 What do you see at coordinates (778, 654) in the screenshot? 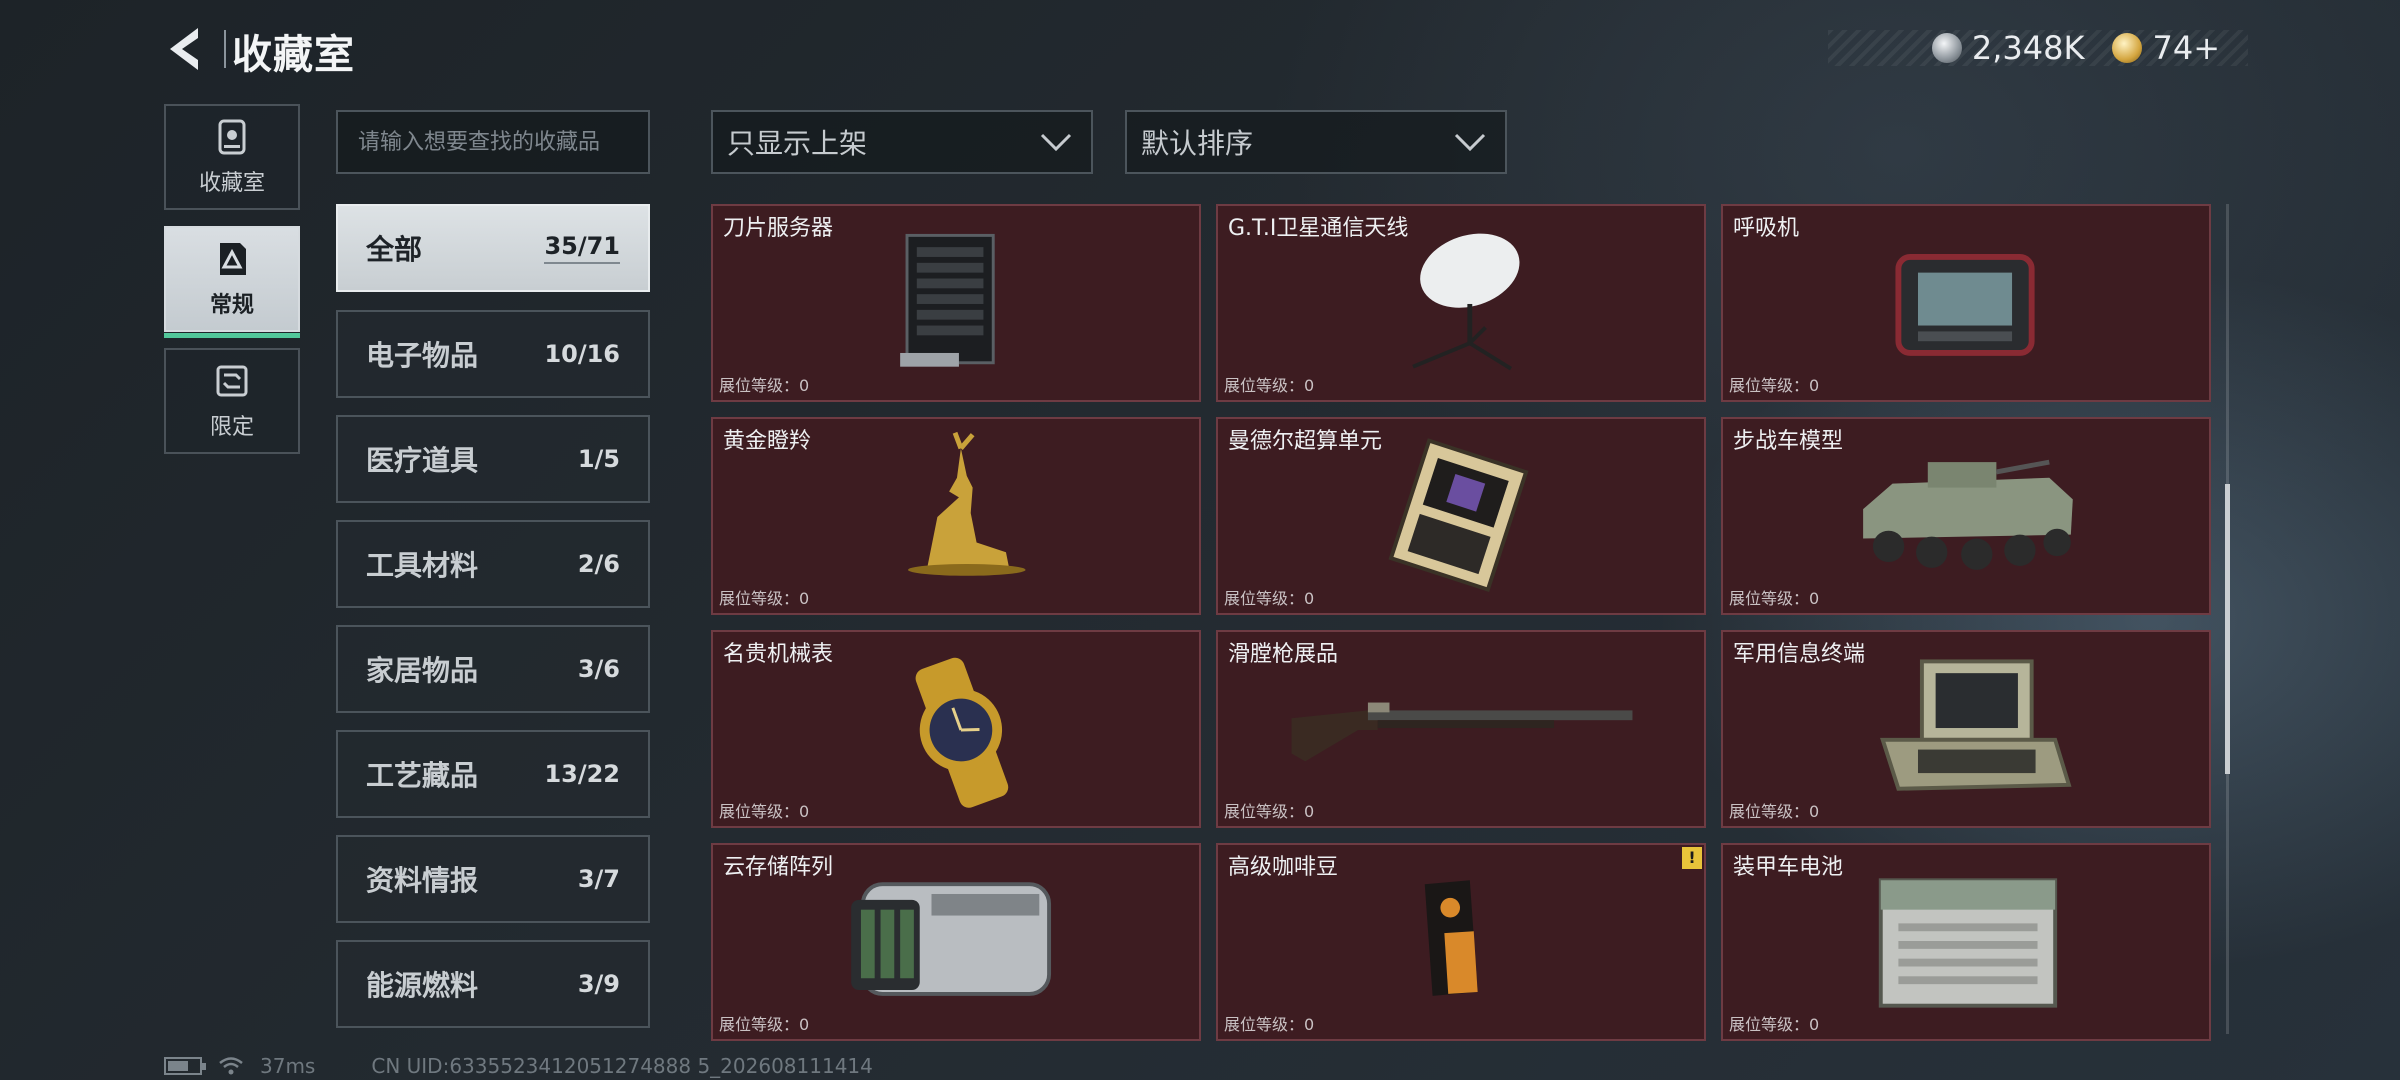
I see `item-name: 名贵机械表` at bounding box center [778, 654].